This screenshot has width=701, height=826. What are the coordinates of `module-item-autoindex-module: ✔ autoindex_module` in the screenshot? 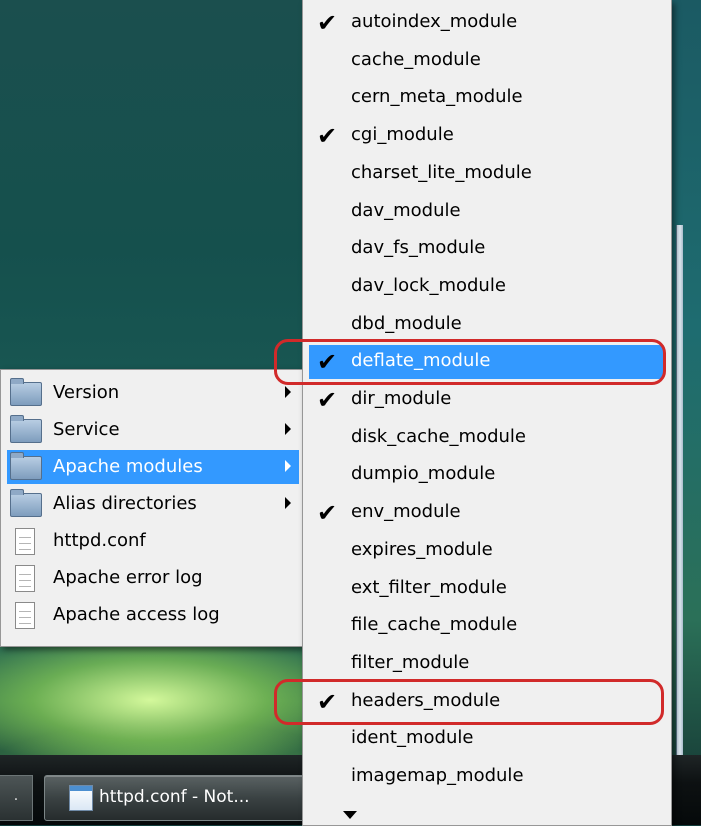 It's located at (486, 23).